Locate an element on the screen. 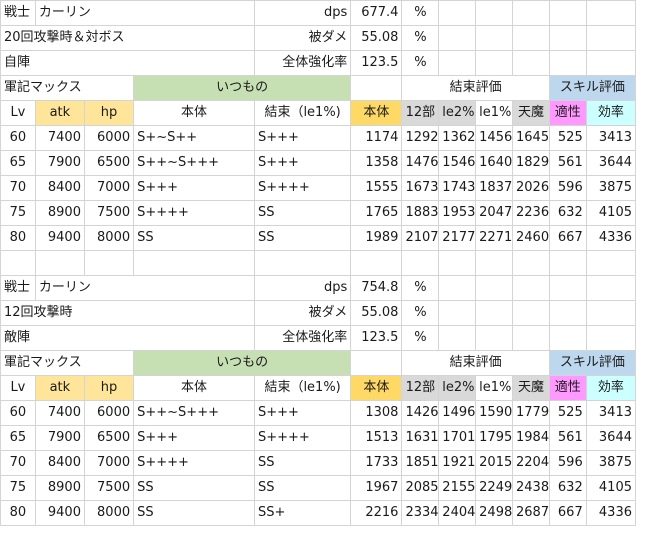  column-header-tenma: 天魔 is located at coordinates (531, 388).